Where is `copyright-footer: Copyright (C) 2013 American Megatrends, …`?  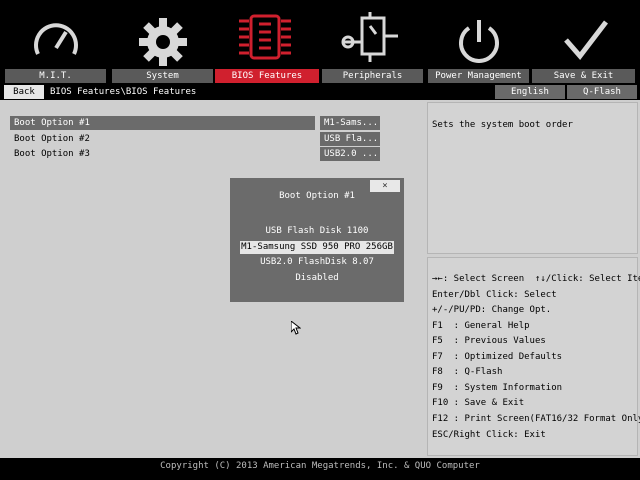
copyright-footer: Copyright (C) 2013 American Megatrends, … is located at coordinates (320, 469).